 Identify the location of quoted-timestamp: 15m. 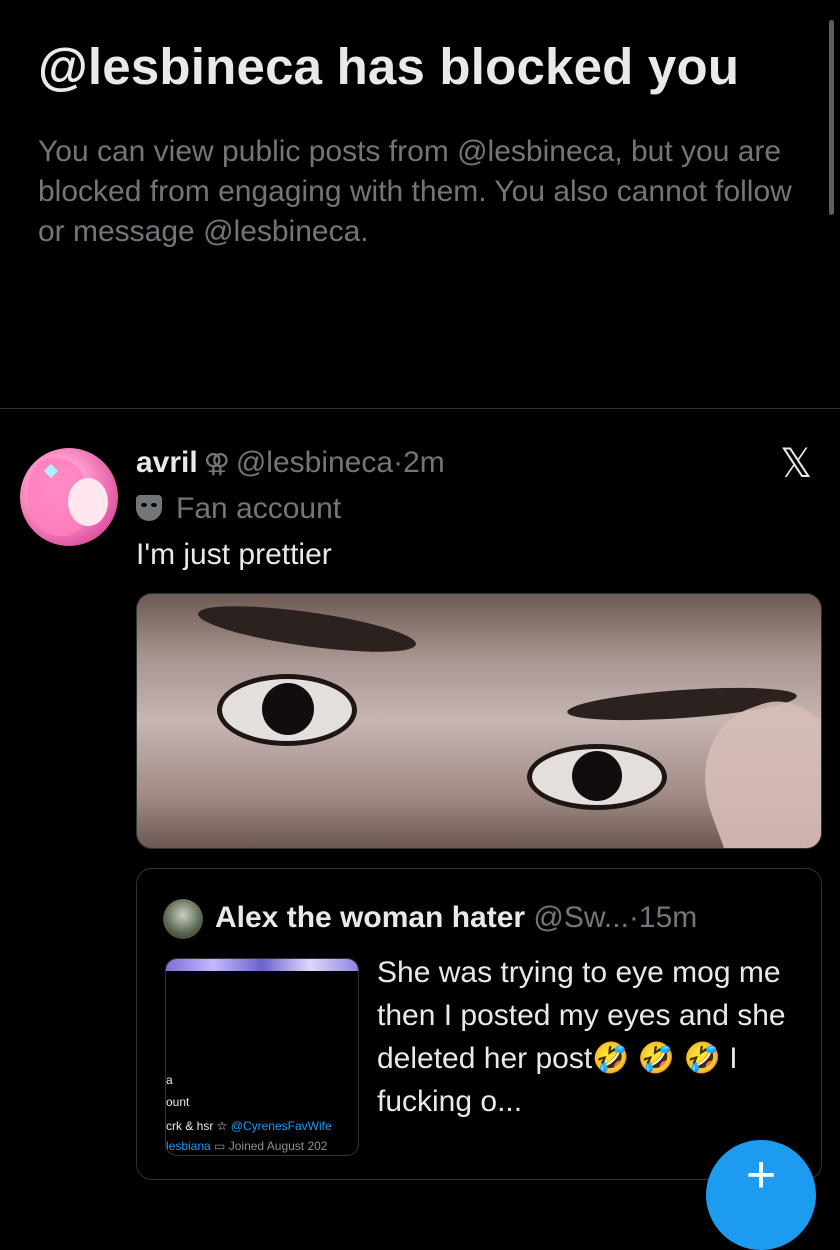
(668, 917).